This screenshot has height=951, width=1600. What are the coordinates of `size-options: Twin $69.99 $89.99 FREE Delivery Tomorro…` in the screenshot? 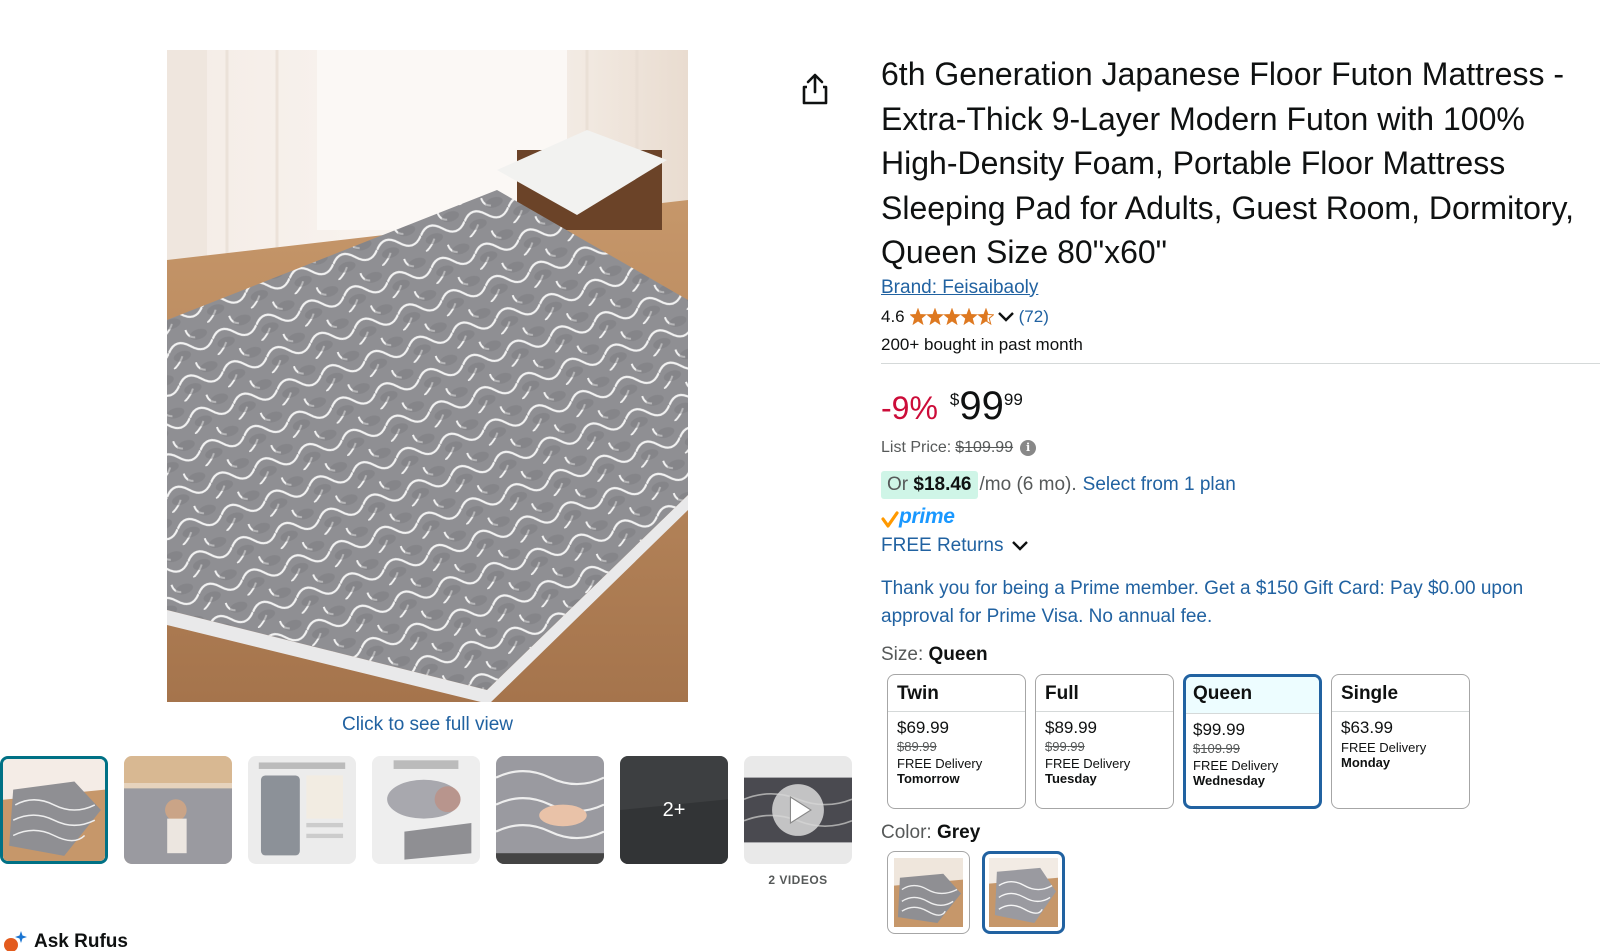 It's located at (1242, 741).